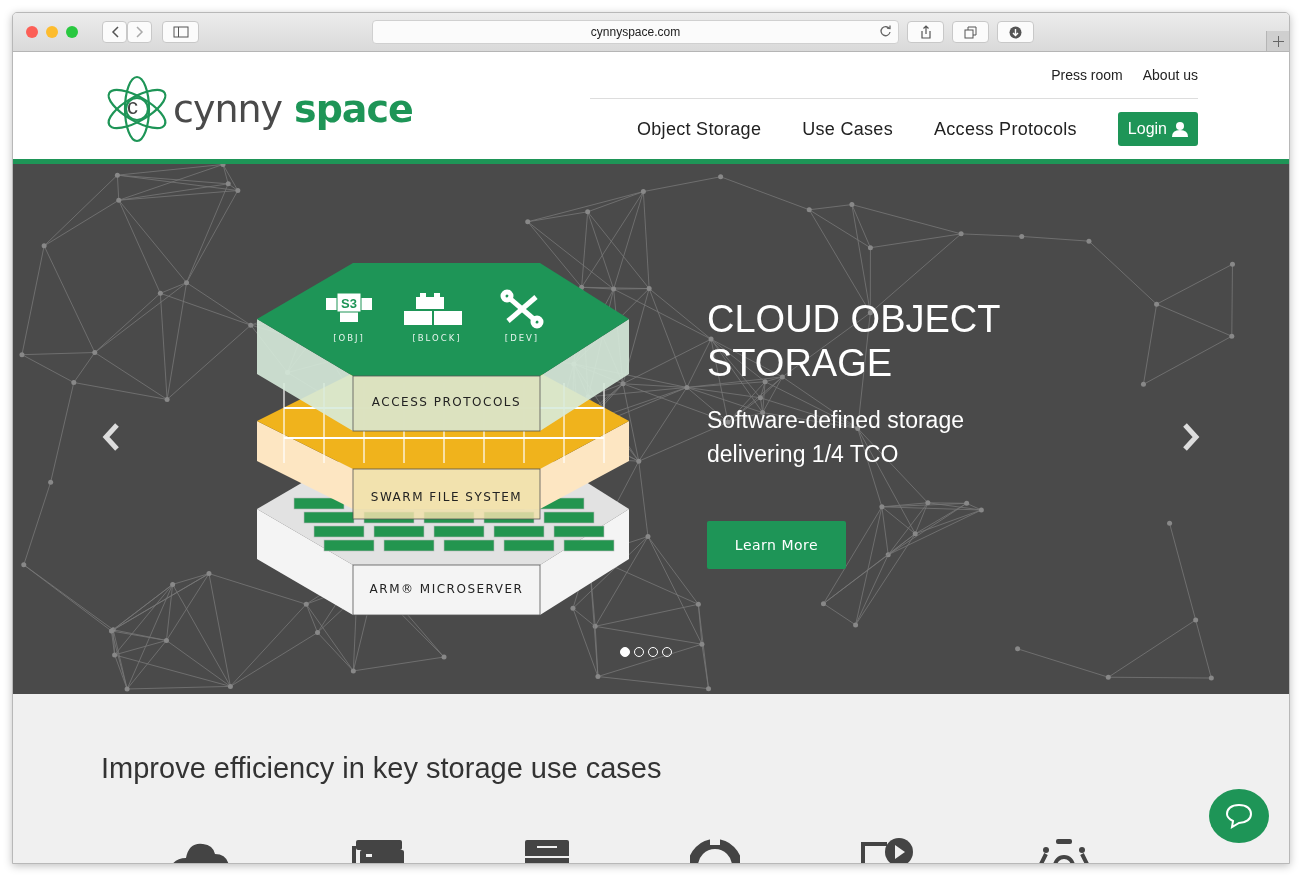 The width and height of the screenshot is (1301, 876). I want to click on s3-label: S3, so click(349, 303).